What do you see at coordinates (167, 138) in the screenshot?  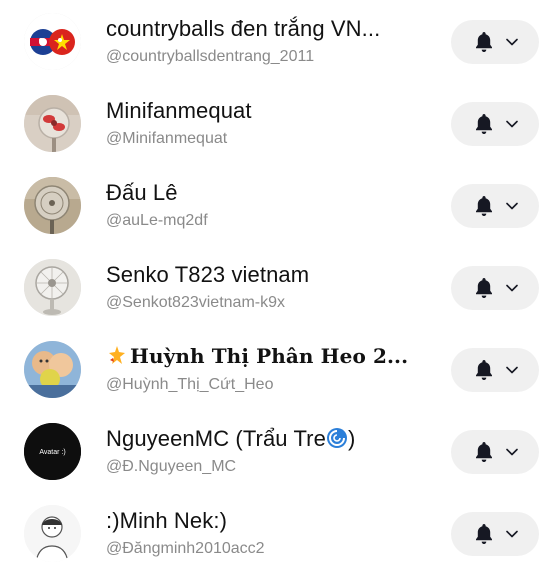 I see `account-handle: @Minifanmequat` at bounding box center [167, 138].